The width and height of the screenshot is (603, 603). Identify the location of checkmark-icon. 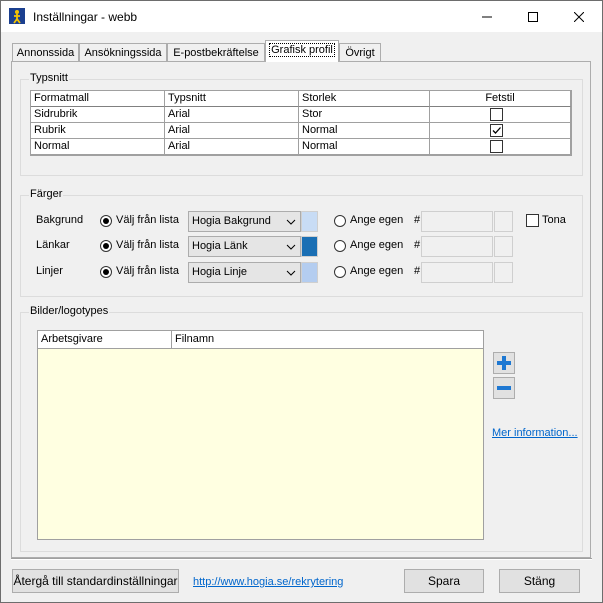
(496, 130).